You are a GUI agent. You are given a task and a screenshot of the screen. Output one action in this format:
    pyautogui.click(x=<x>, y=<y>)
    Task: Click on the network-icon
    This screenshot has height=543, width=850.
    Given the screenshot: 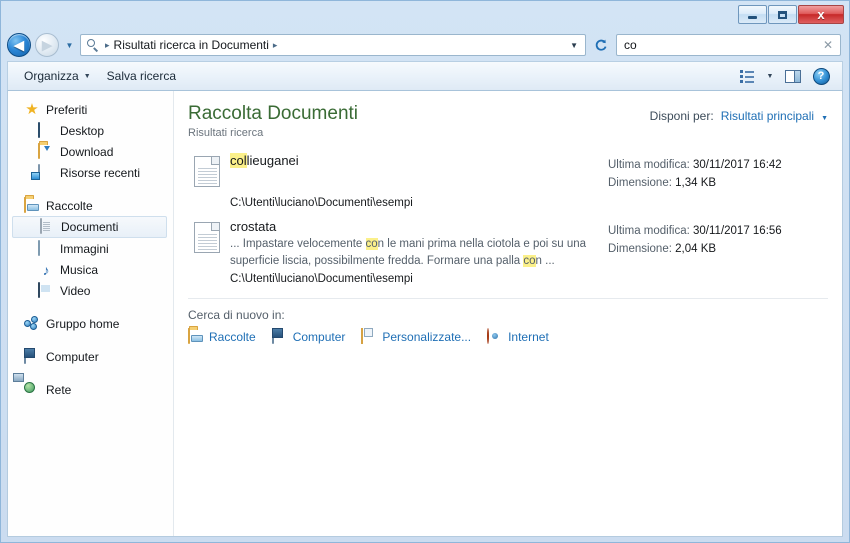 What is the action you would take?
    pyautogui.click(x=32, y=390)
    